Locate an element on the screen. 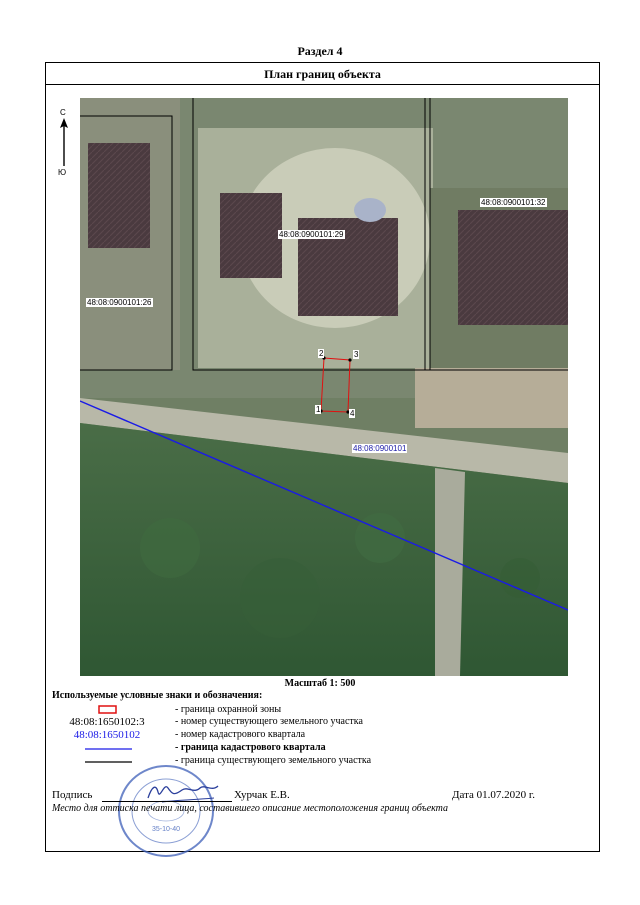 The height and width of the screenshot is (905, 640). signatory-name: Хурчак Е.В. is located at coordinates (262, 795).